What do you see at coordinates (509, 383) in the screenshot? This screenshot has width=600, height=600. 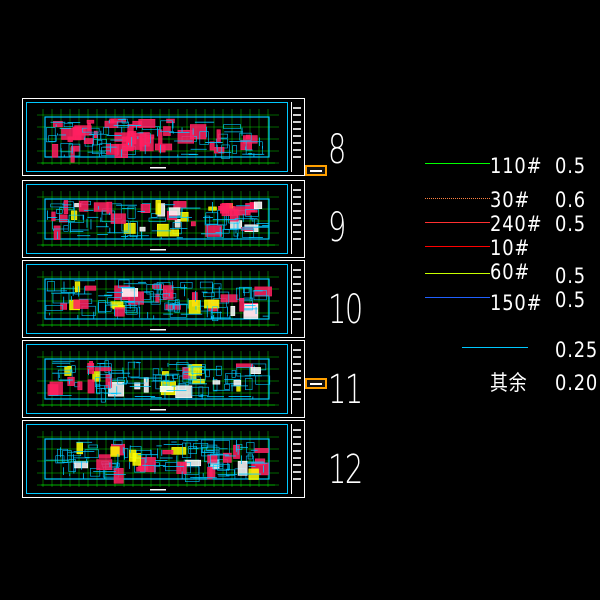 I see `legend-label-other: 其余` at bounding box center [509, 383].